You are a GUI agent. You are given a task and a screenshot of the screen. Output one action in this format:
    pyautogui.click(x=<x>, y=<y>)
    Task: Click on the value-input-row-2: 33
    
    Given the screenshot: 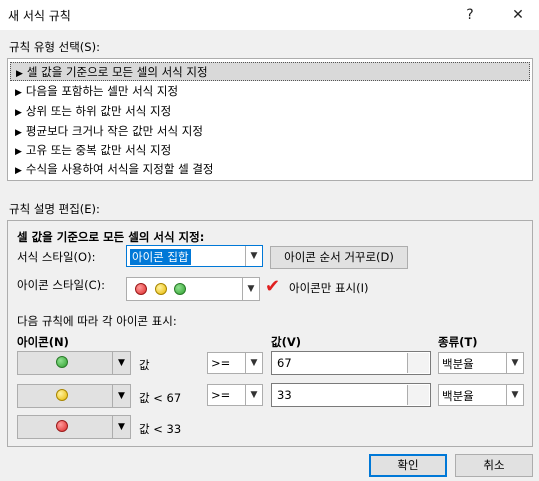 What is the action you would take?
    pyautogui.click(x=351, y=395)
    